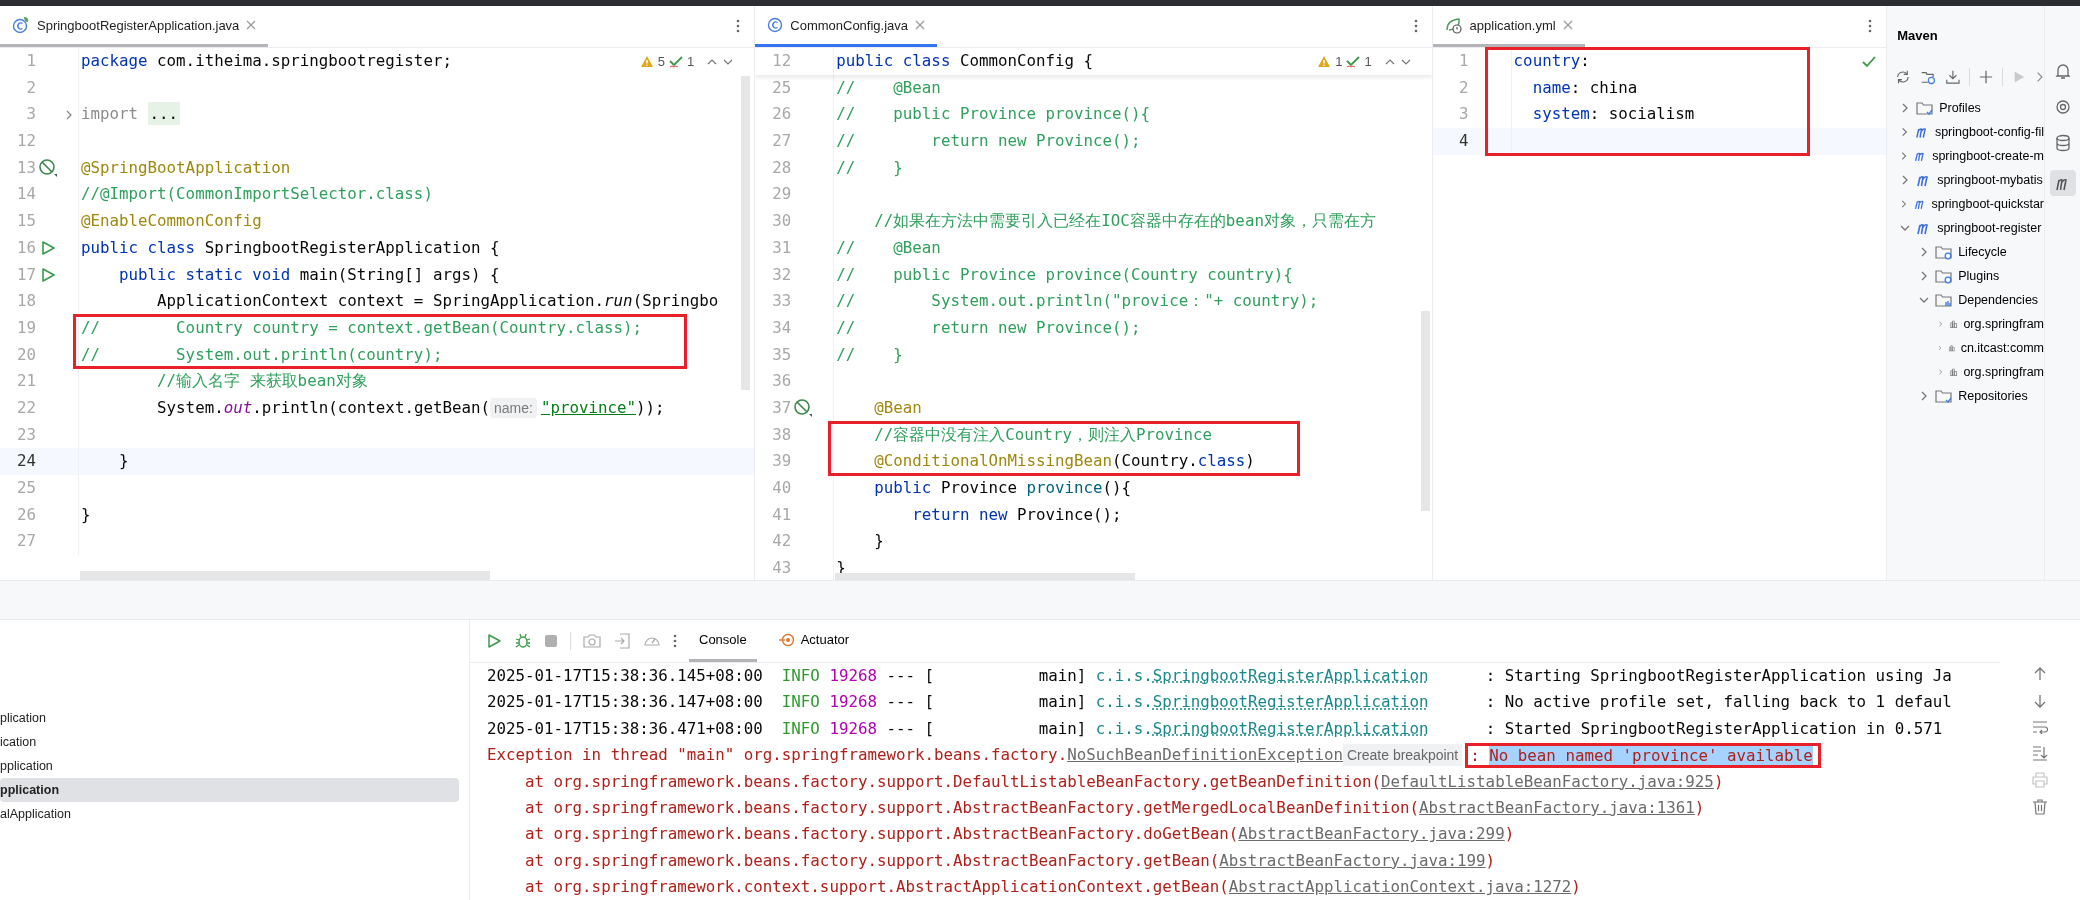 The image size is (2080, 900). What do you see at coordinates (1557, 808) in the screenshot?
I see `source-link: AbstractBeanFactory.java:1361` at bounding box center [1557, 808].